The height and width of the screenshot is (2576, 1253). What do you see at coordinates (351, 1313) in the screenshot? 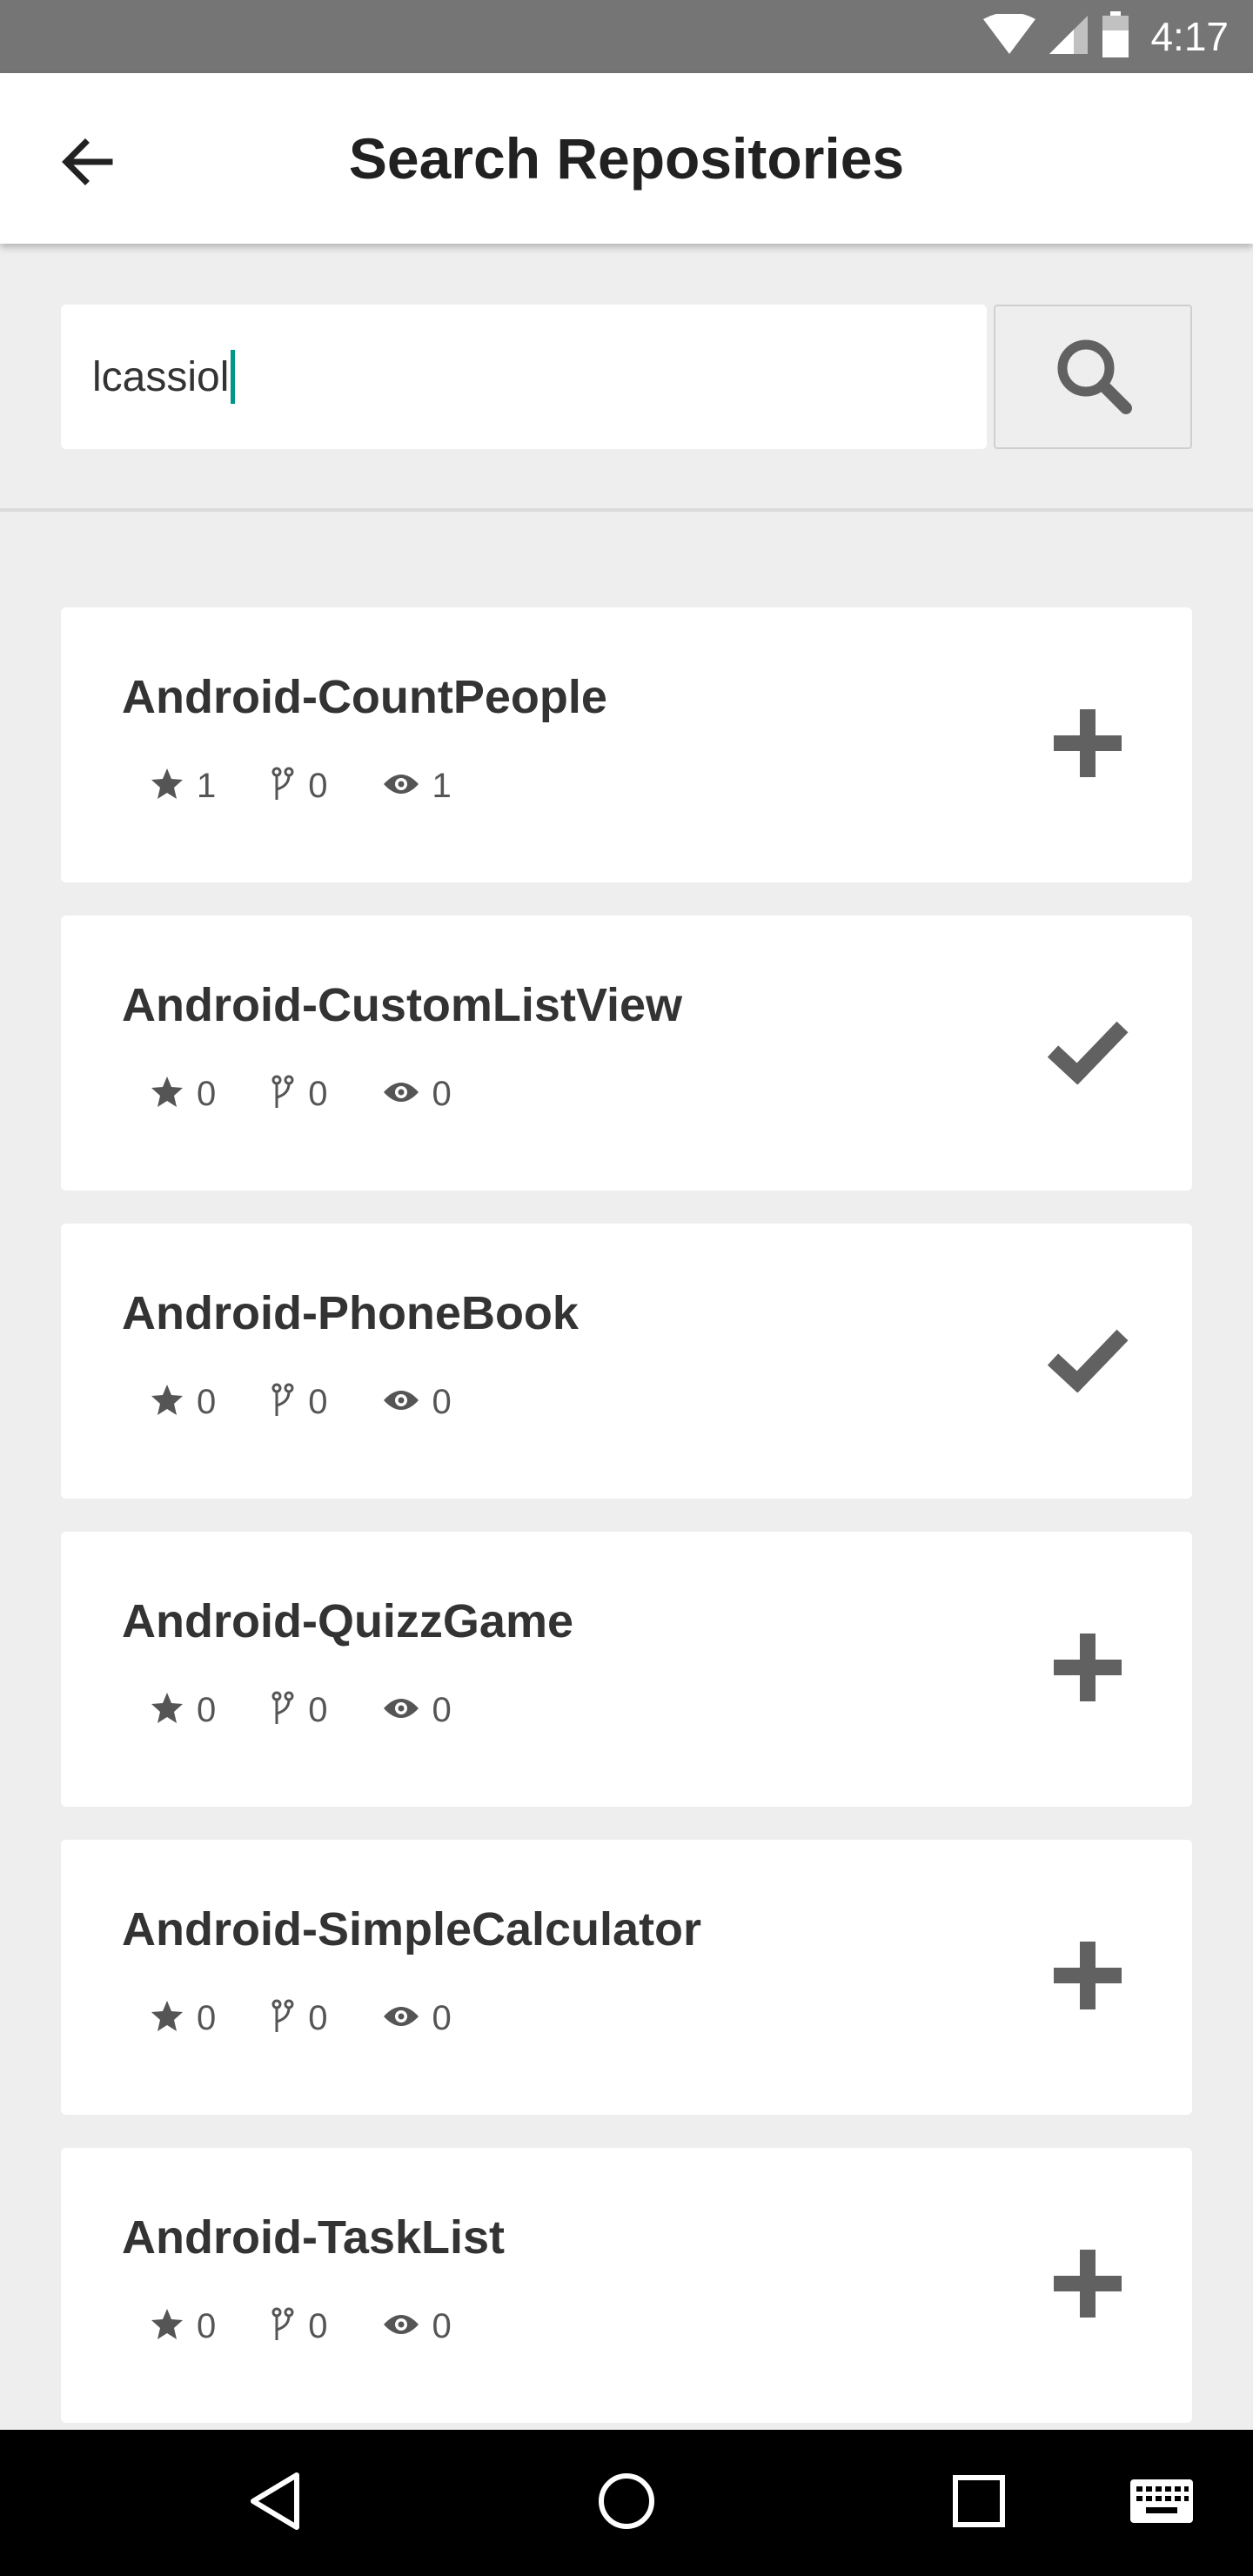
I see `repo-name: Android-PhoneBook` at bounding box center [351, 1313].